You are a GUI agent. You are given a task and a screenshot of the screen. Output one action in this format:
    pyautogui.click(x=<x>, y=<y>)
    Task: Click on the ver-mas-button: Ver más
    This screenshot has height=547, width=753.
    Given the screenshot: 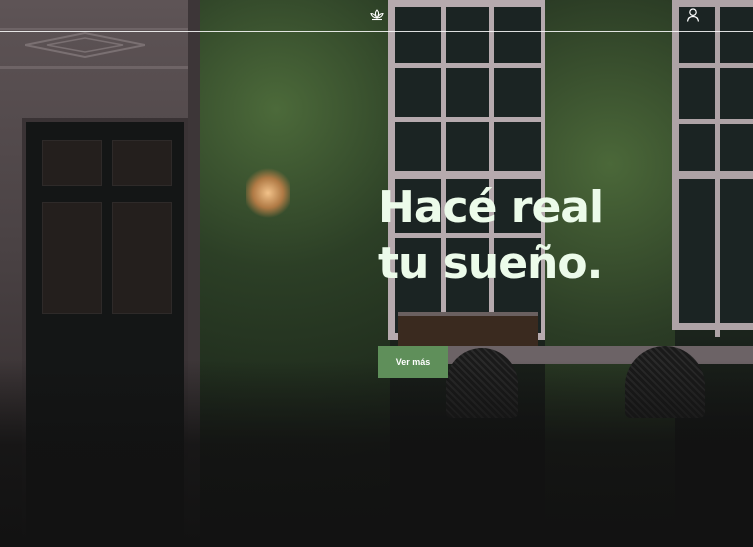 What is the action you would take?
    pyautogui.click(x=413, y=362)
    